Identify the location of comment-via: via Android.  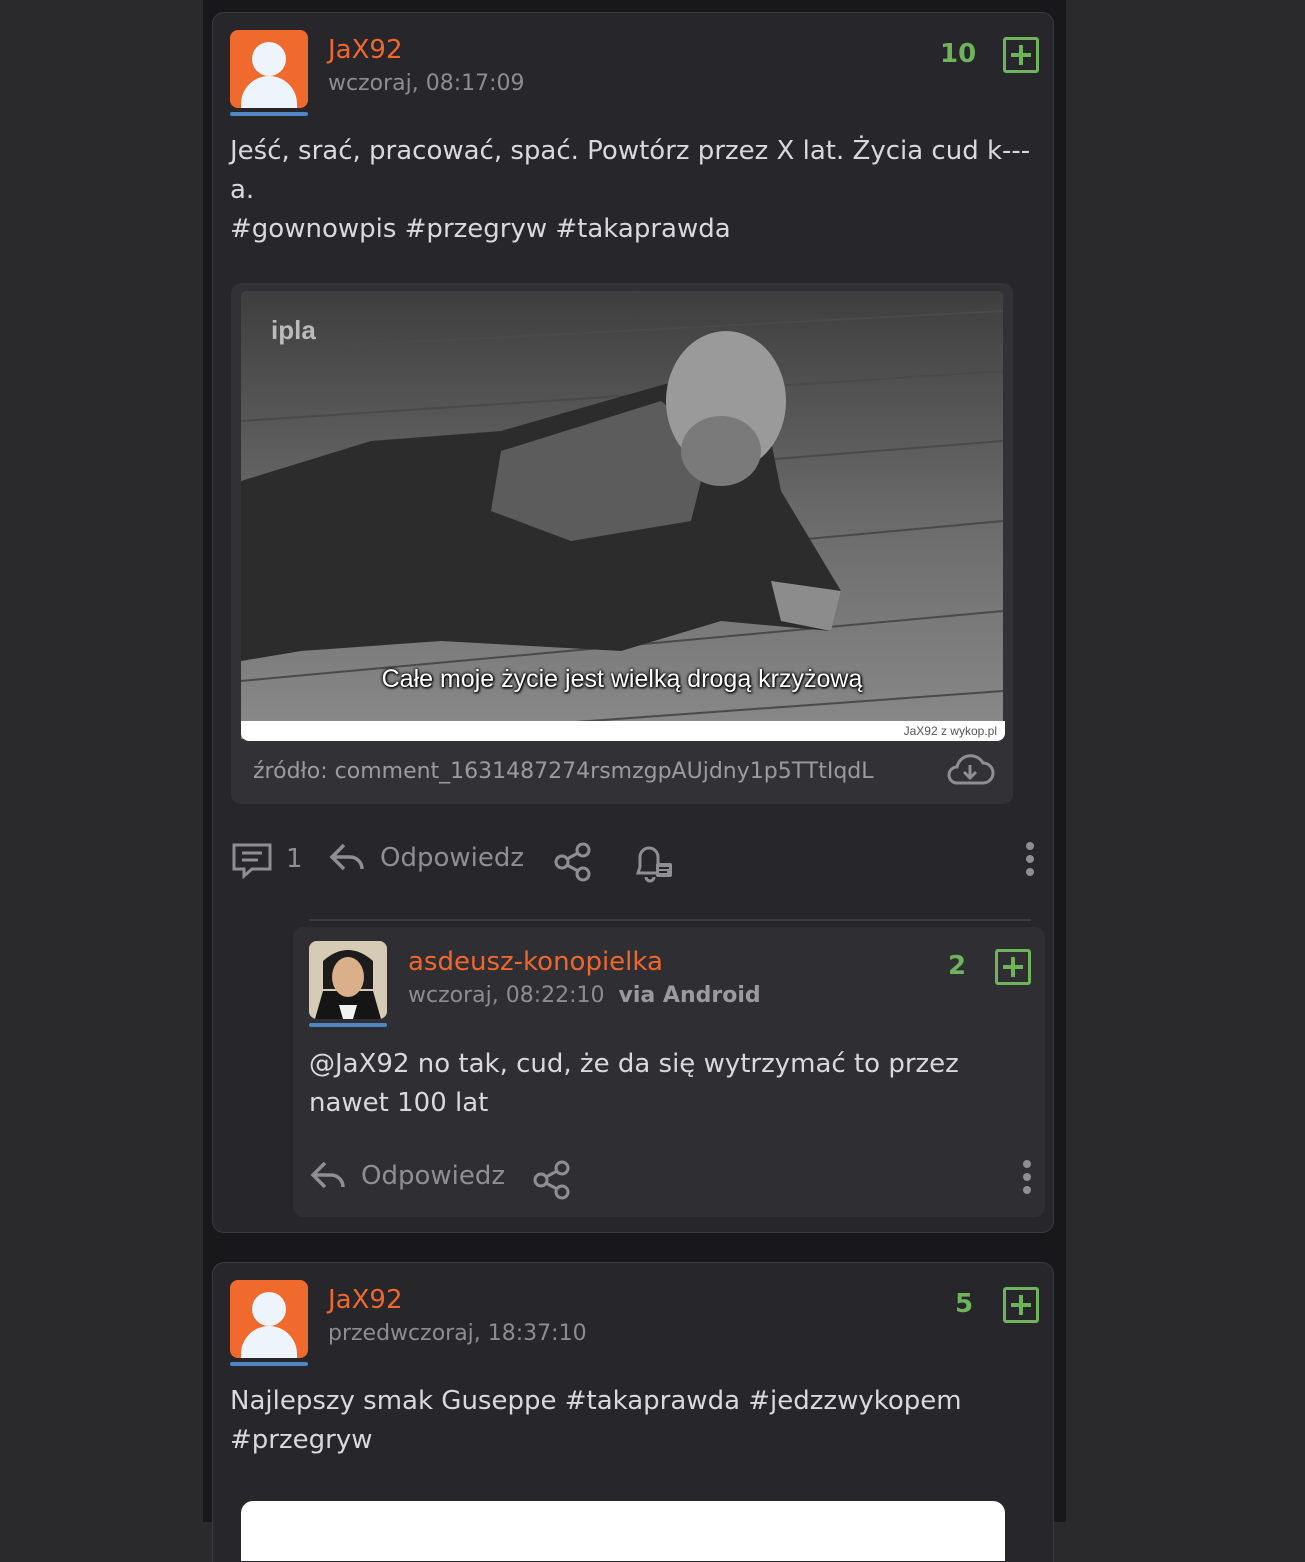
(689, 995).